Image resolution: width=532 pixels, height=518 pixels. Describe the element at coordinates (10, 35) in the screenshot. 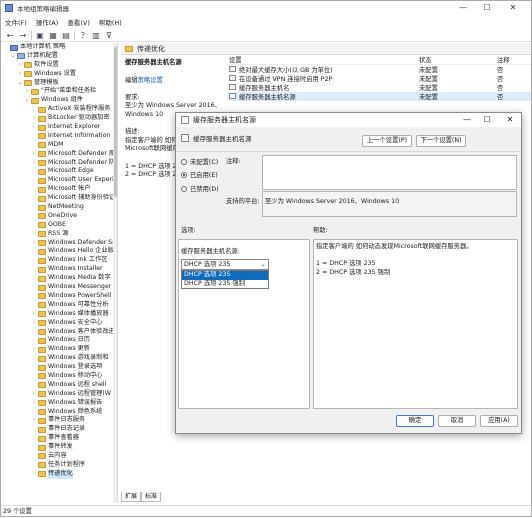

I see `back-icon: ←` at that location.